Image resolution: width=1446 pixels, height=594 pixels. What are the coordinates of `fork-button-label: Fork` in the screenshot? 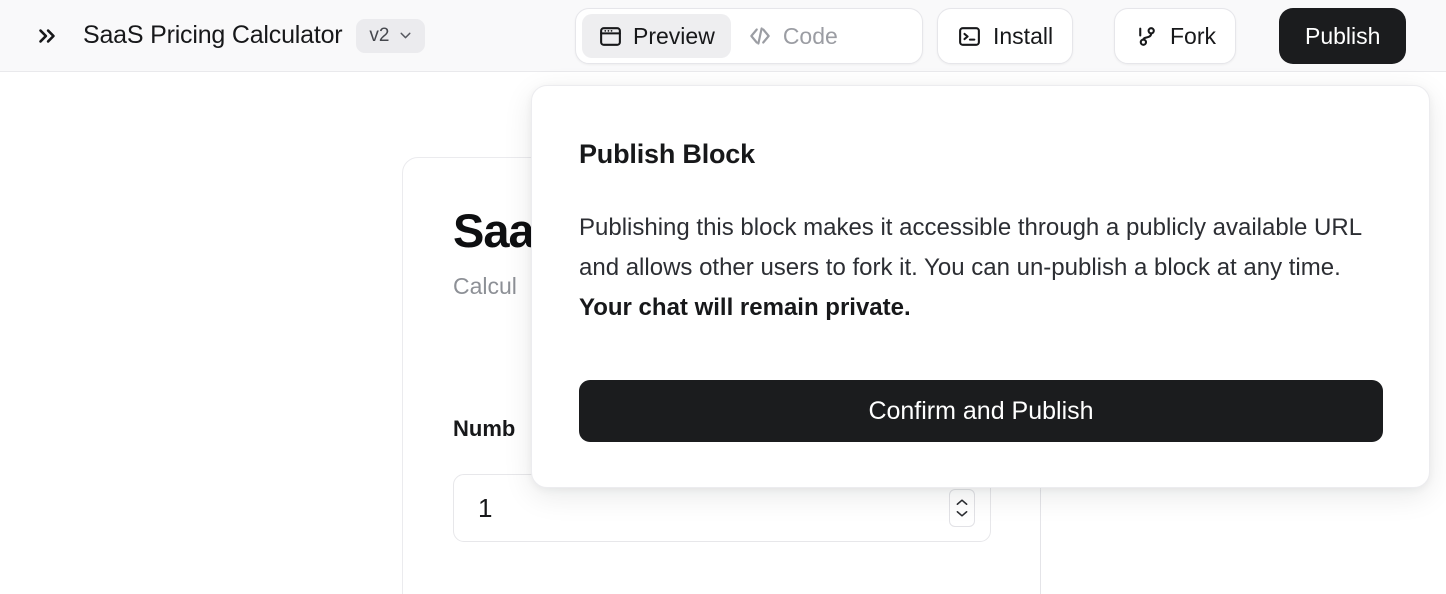 It's located at (1193, 35).